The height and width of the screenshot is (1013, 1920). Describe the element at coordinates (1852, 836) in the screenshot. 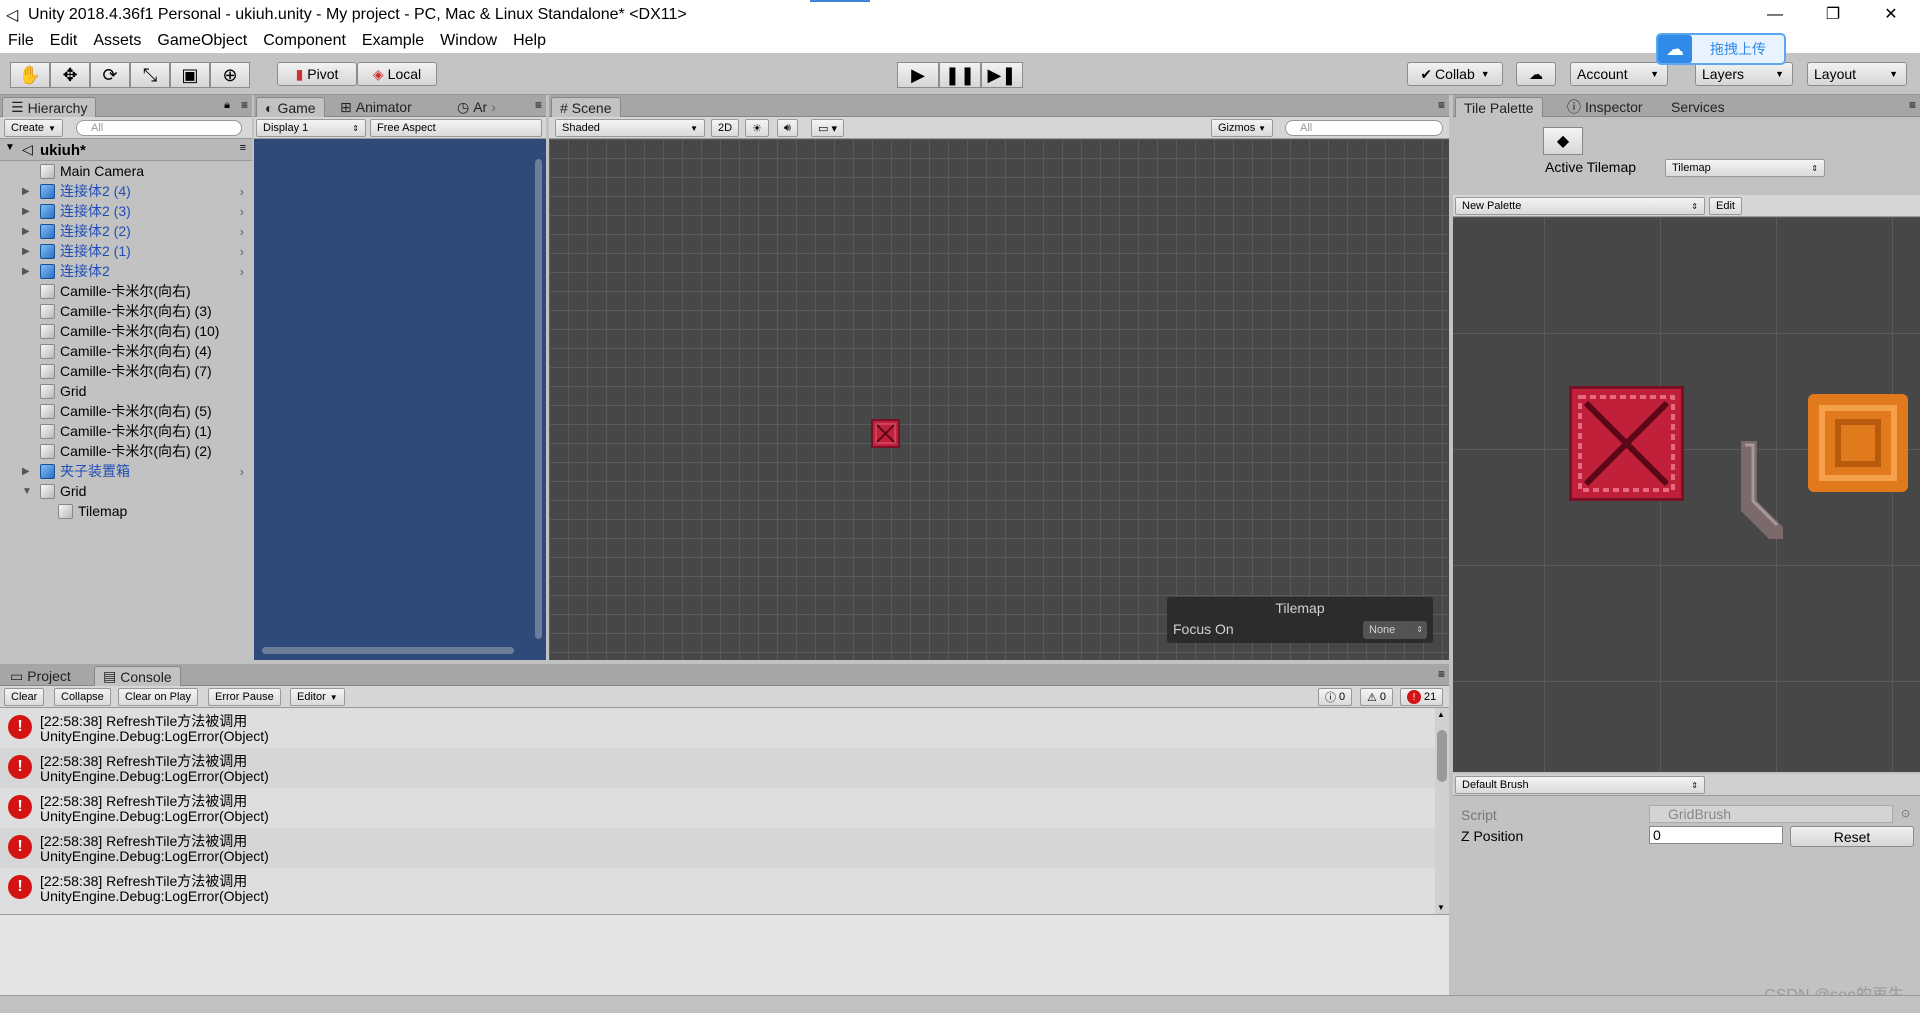

I see `reset-button: Reset` at that location.